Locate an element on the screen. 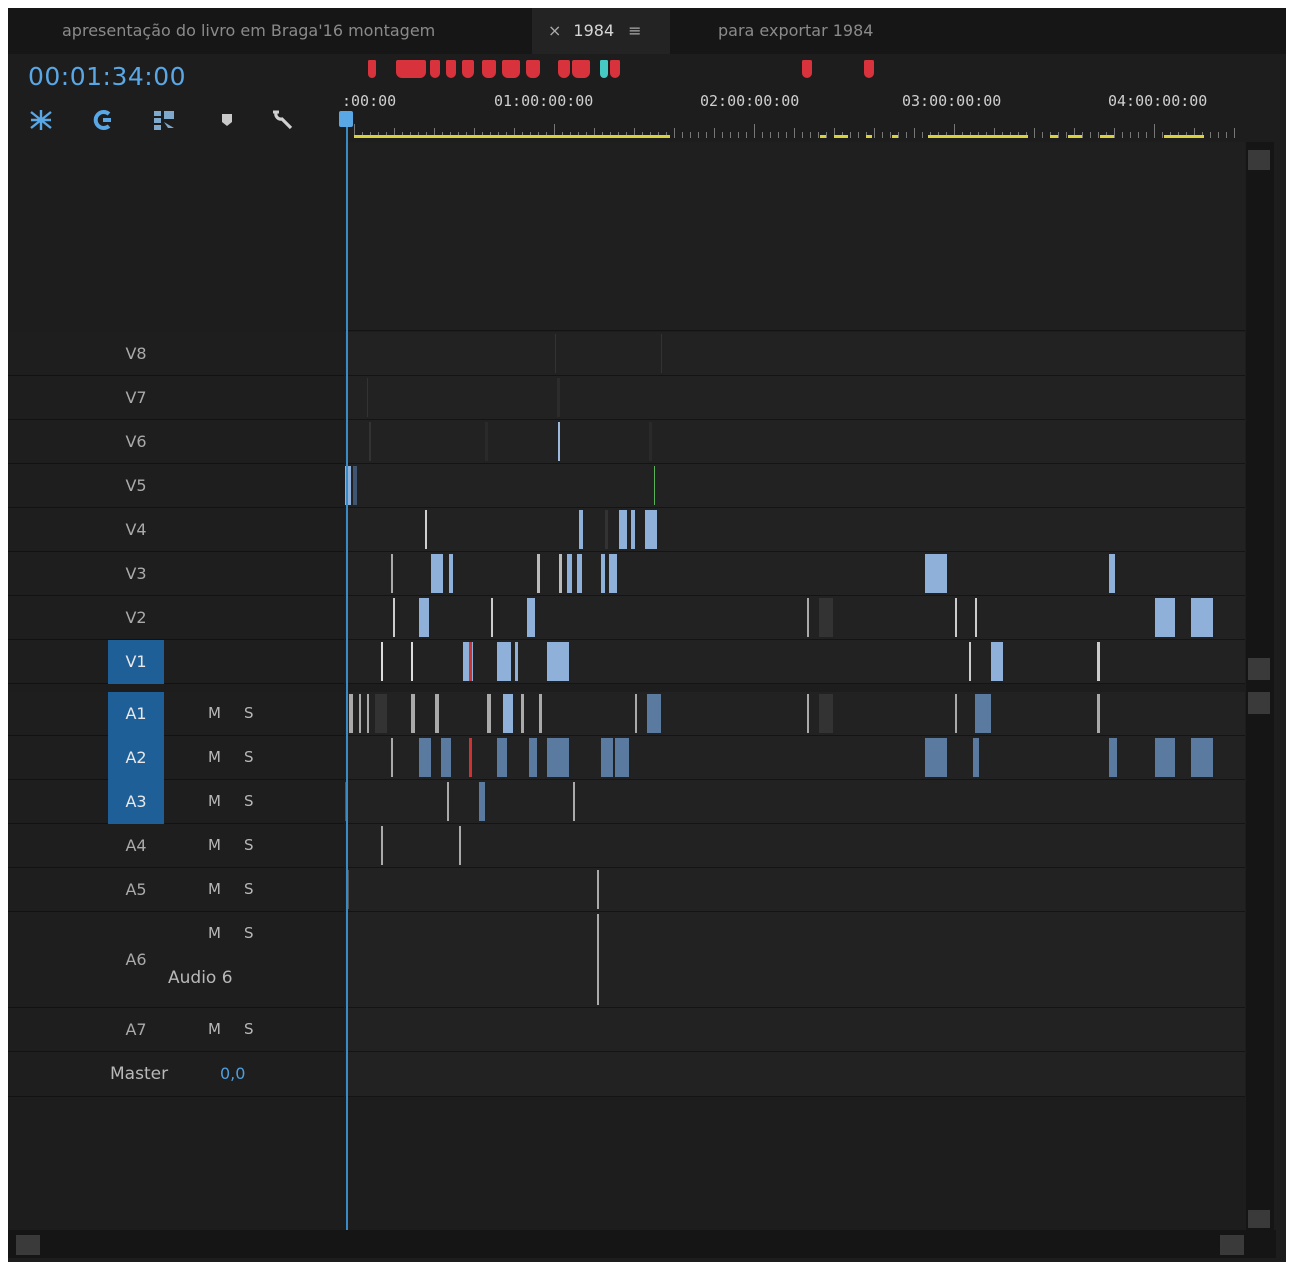  track-name: V6 is located at coordinates (136, 442).